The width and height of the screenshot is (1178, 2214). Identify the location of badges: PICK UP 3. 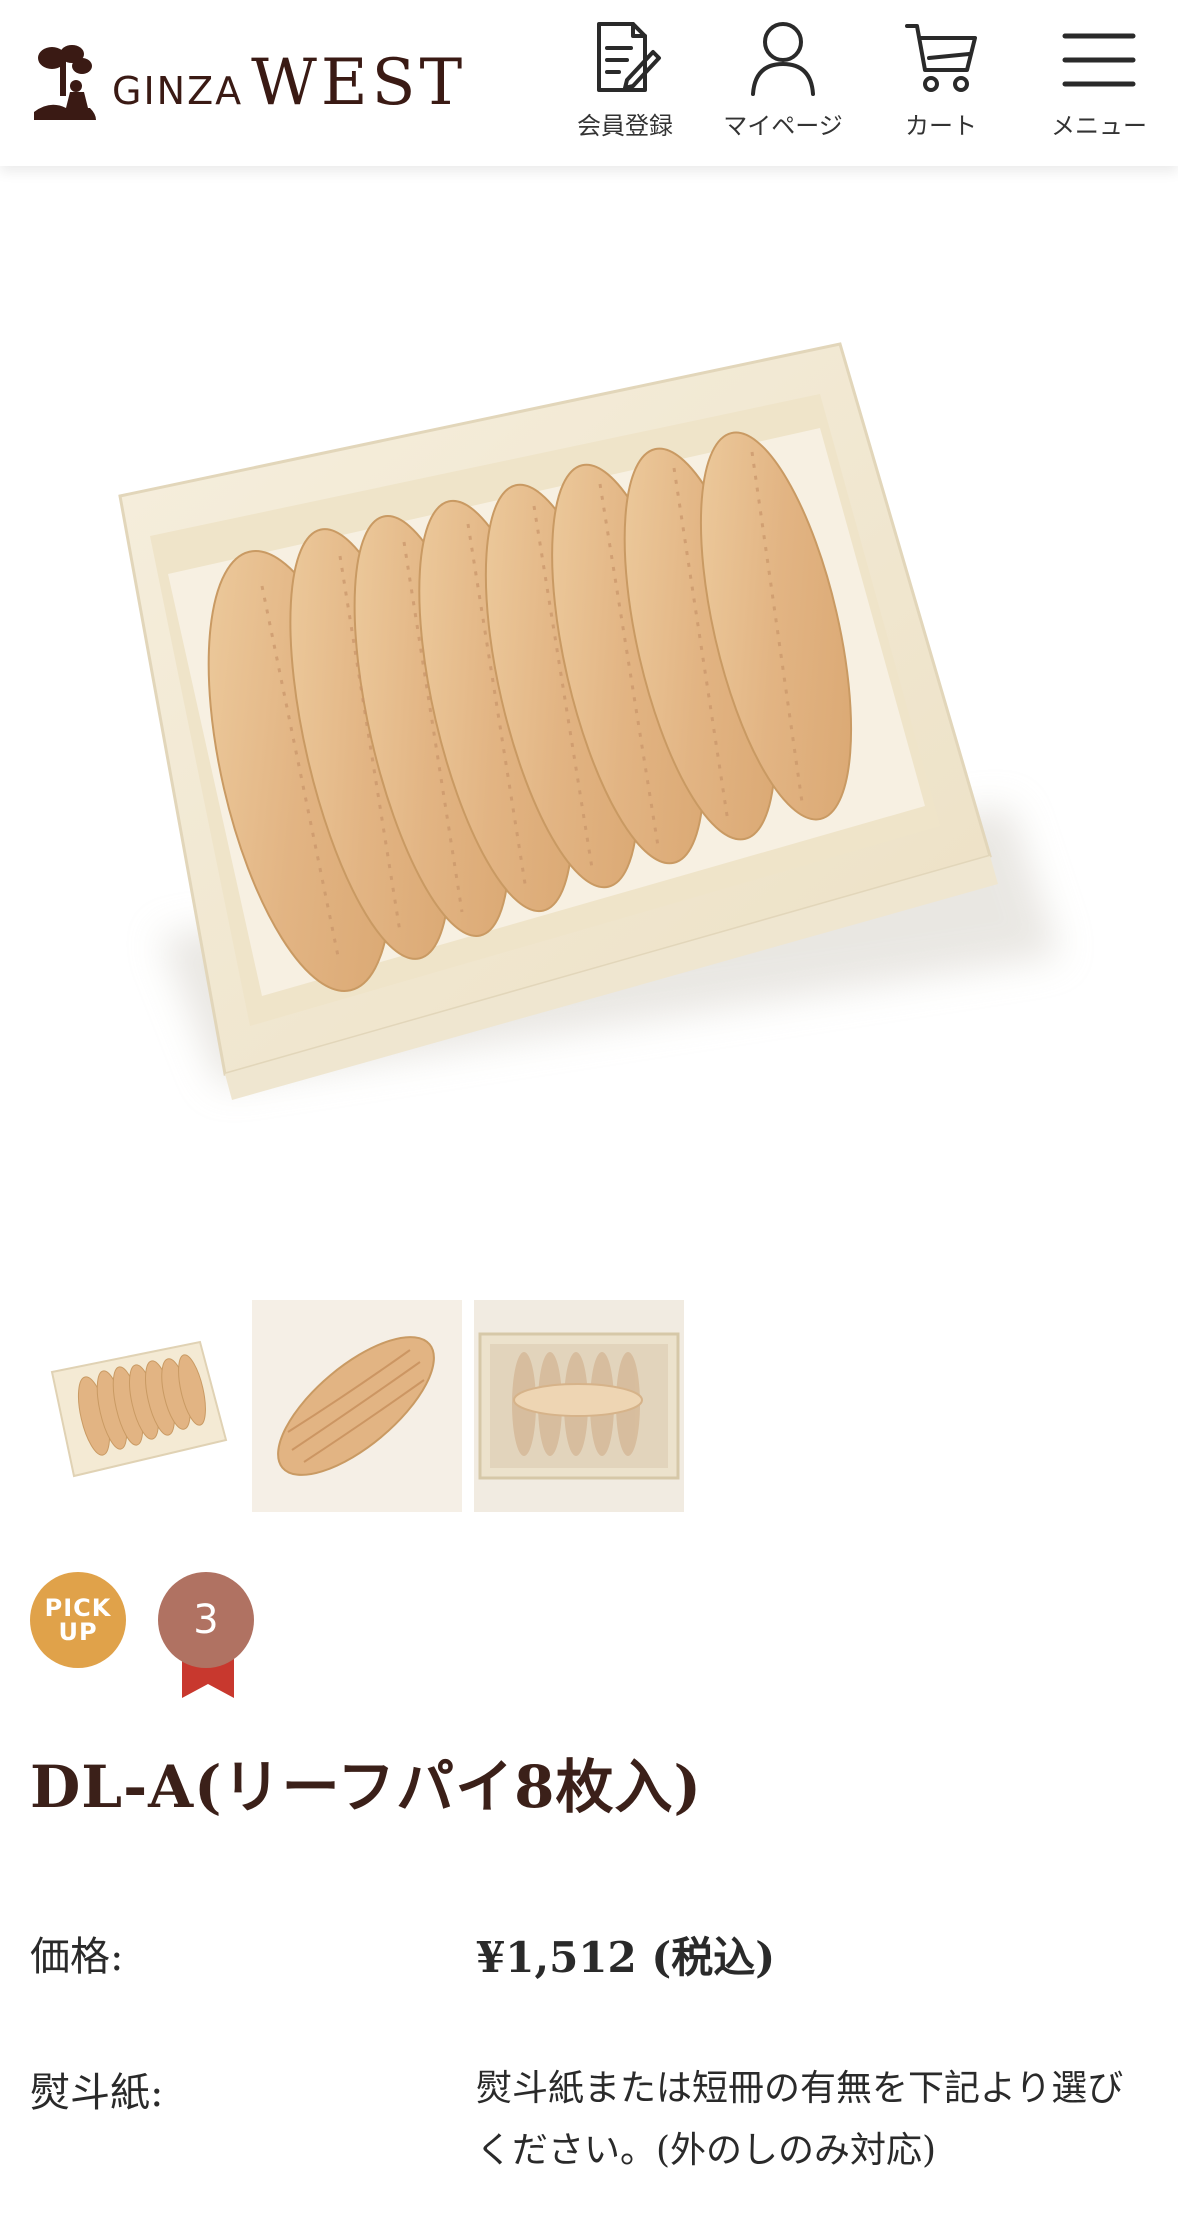
(143, 1636).